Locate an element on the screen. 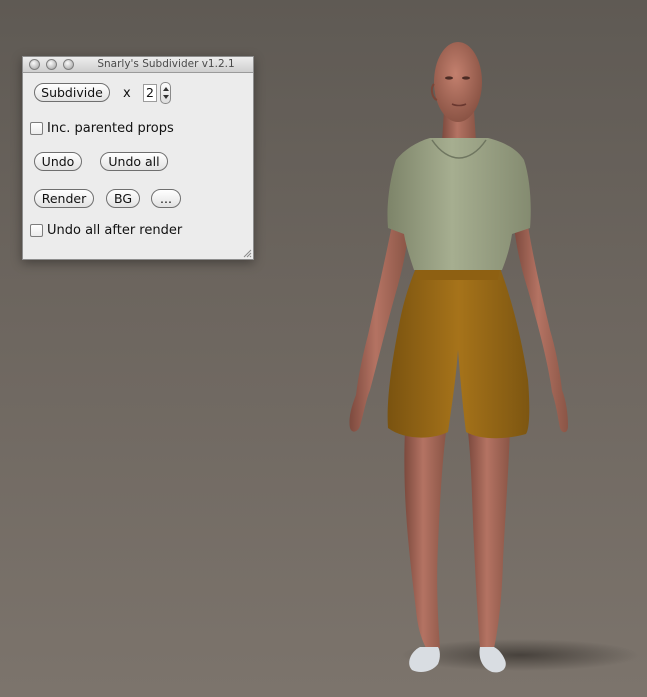 Image resolution: width=647 pixels, height=697 pixels. resize-grip-icon is located at coordinates (247, 253).